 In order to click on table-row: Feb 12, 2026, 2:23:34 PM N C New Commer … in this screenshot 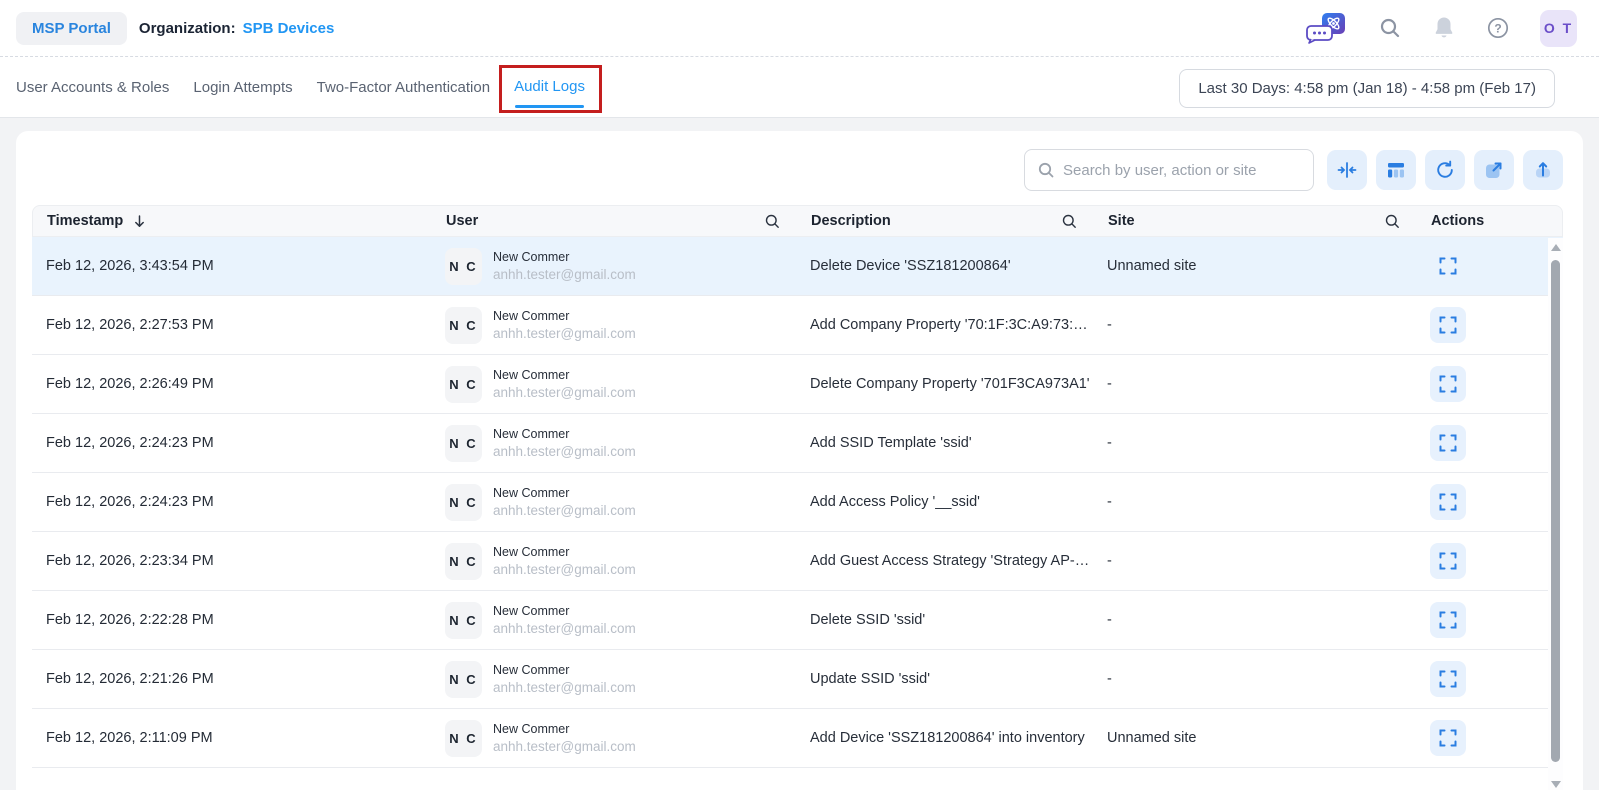, I will do `click(797, 561)`.